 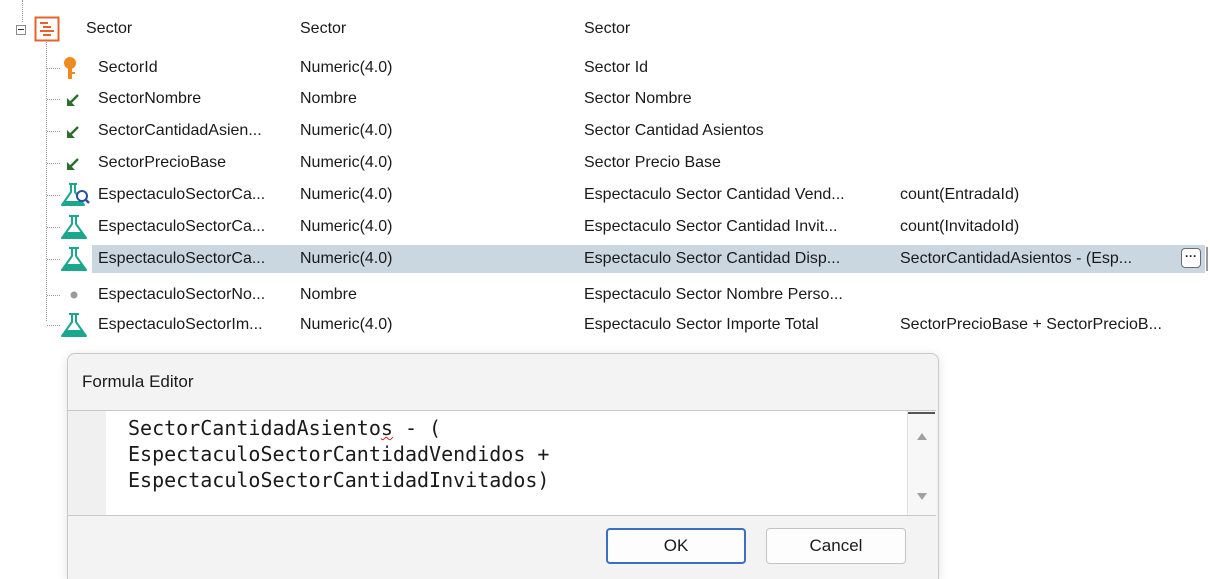 What do you see at coordinates (676, 546) in the screenshot?
I see `ok-button: OK` at bounding box center [676, 546].